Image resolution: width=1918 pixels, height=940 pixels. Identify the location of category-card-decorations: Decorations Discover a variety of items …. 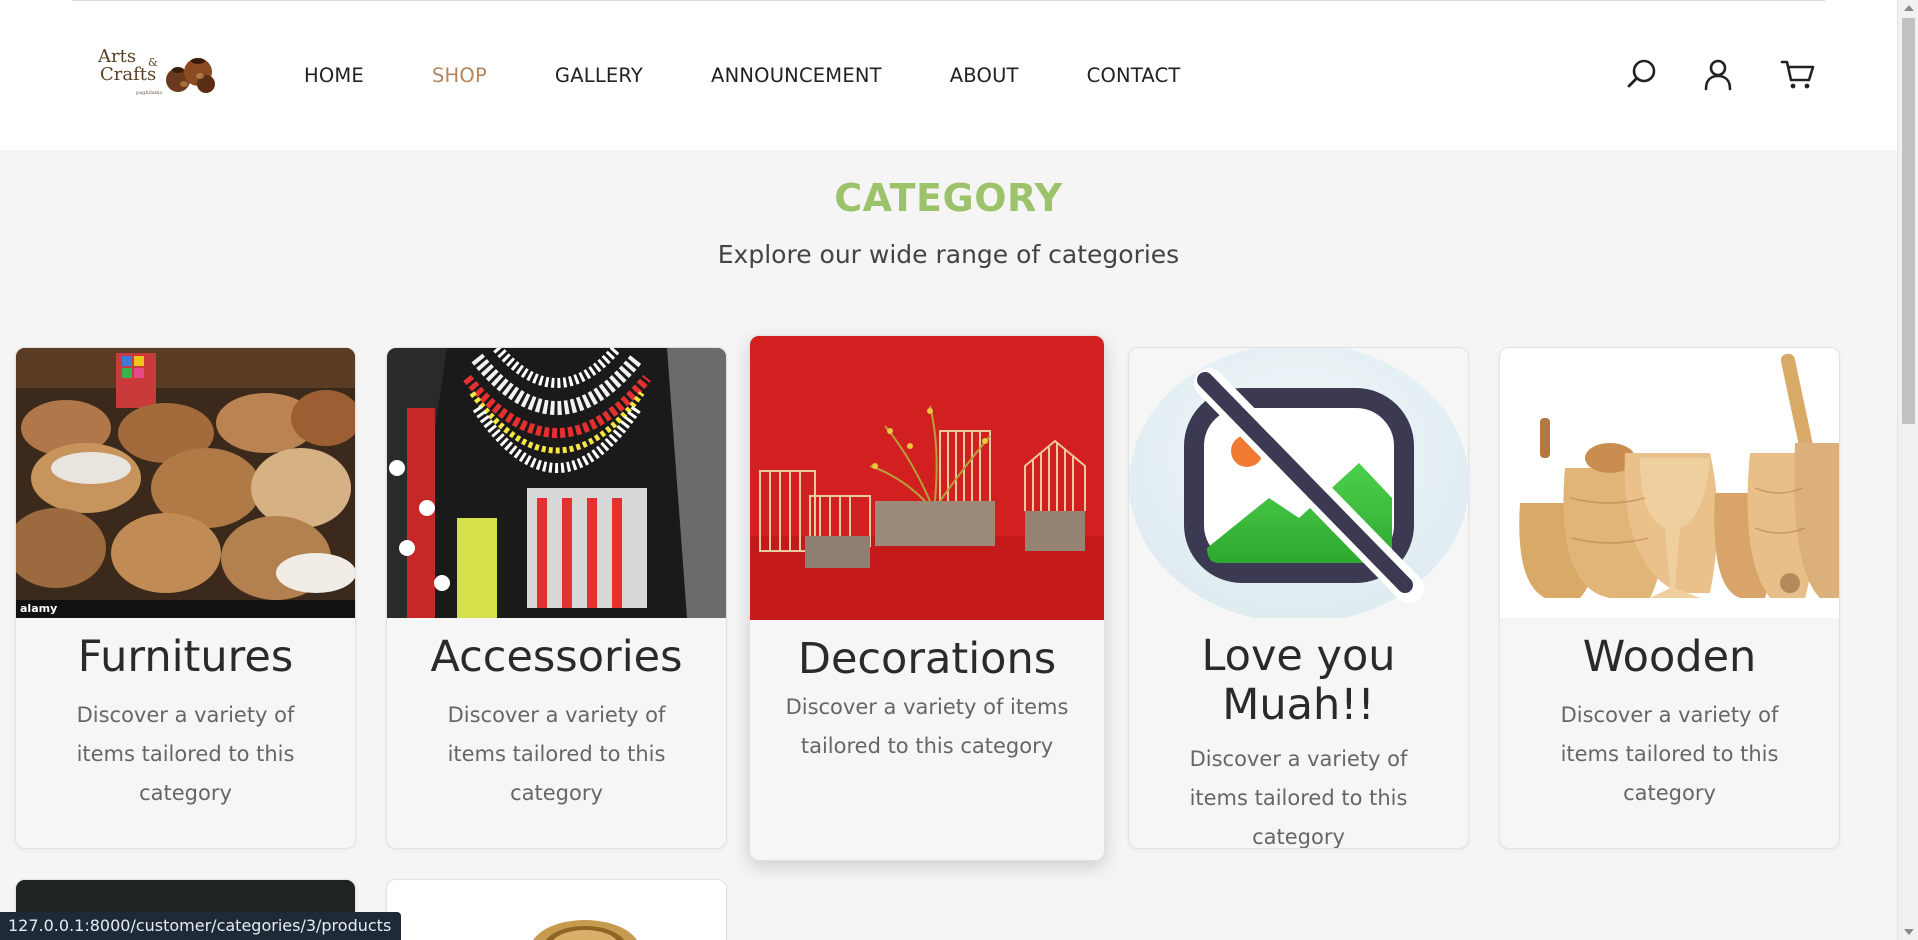
(927, 598).